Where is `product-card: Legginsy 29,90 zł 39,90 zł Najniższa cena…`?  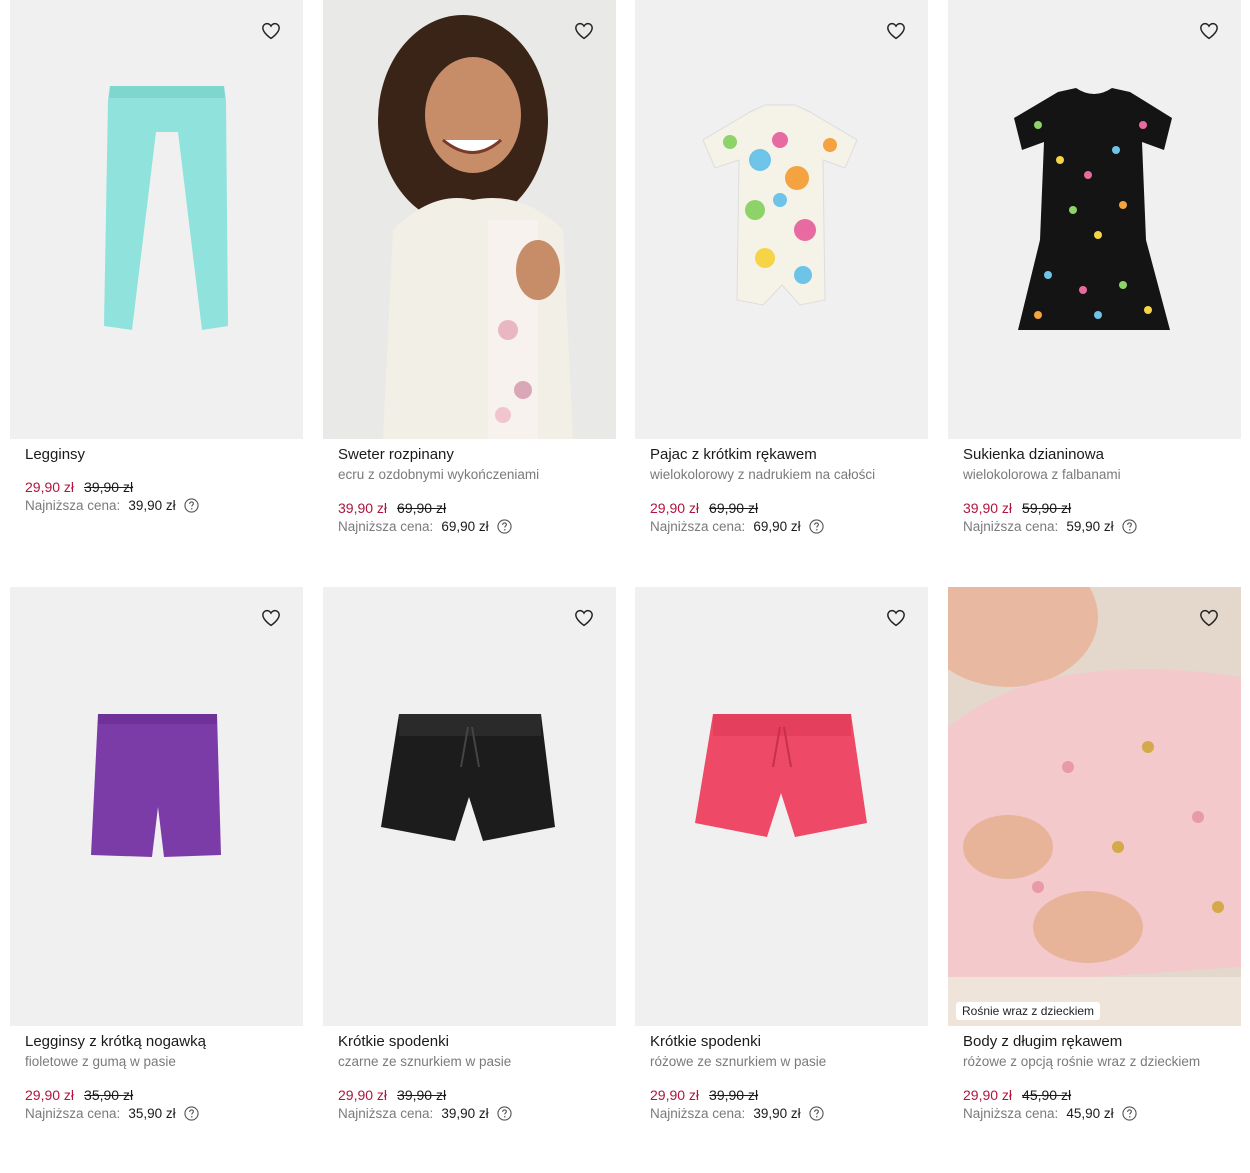 product-card: Legginsy 29,90 zł 39,90 zł Najniższa cena… is located at coordinates (156, 257).